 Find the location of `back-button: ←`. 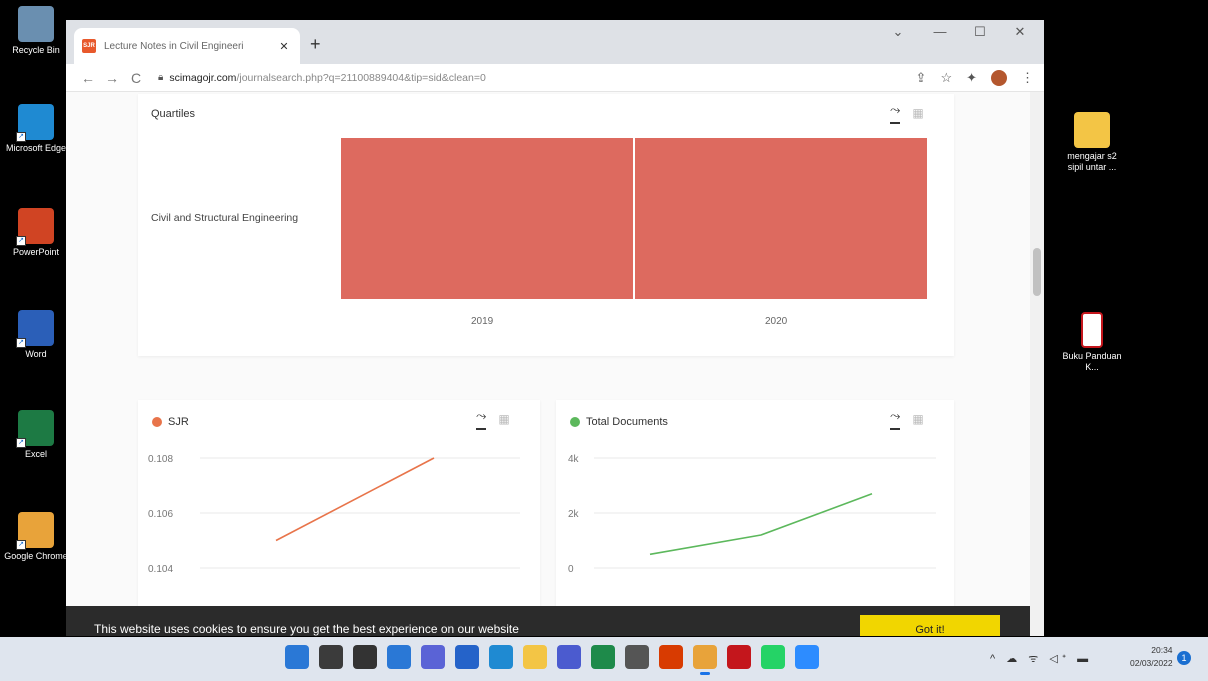

back-button: ← is located at coordinates (88, 78).